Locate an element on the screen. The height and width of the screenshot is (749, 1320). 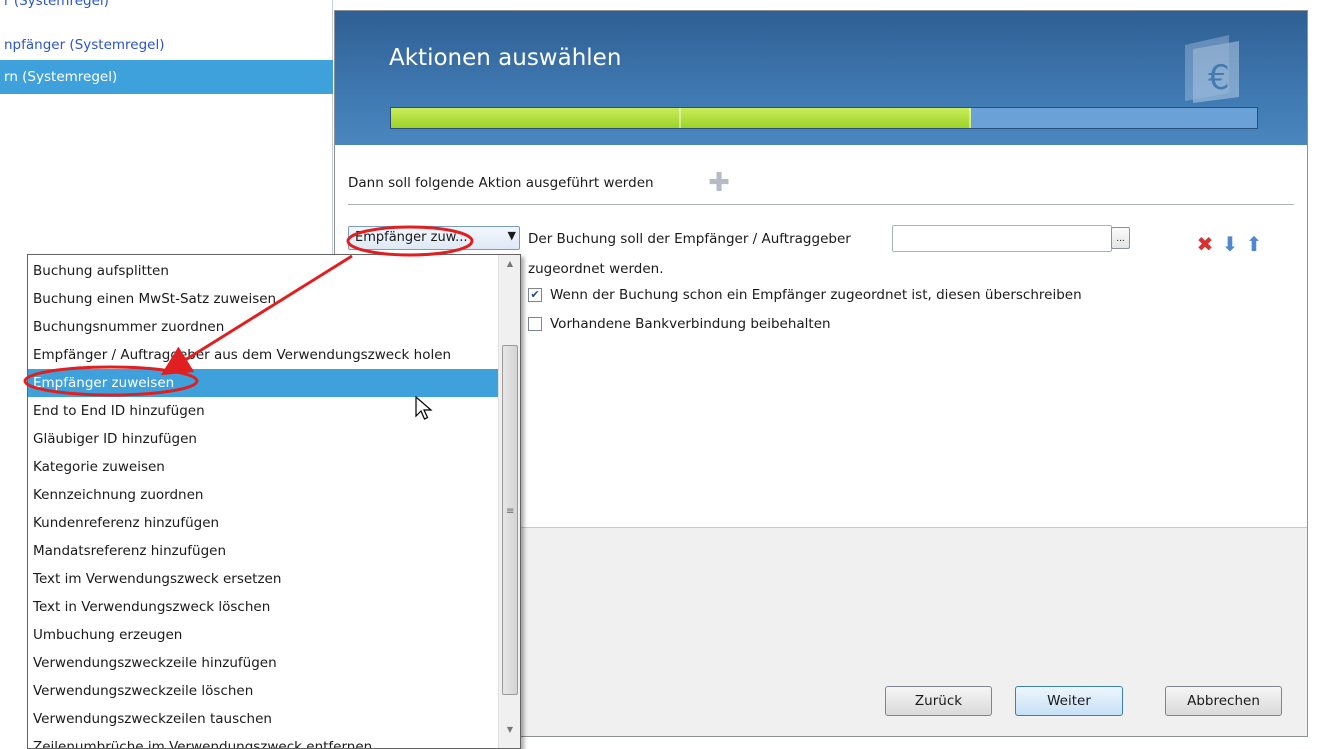
scroll-up-icon: ▲ is located at coordinates (509, 264).